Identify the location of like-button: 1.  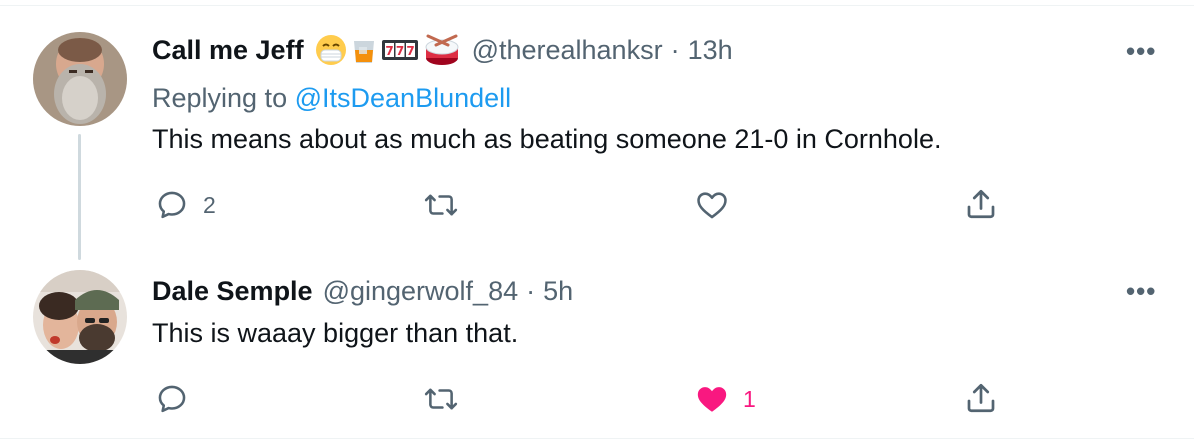
(725, 399).